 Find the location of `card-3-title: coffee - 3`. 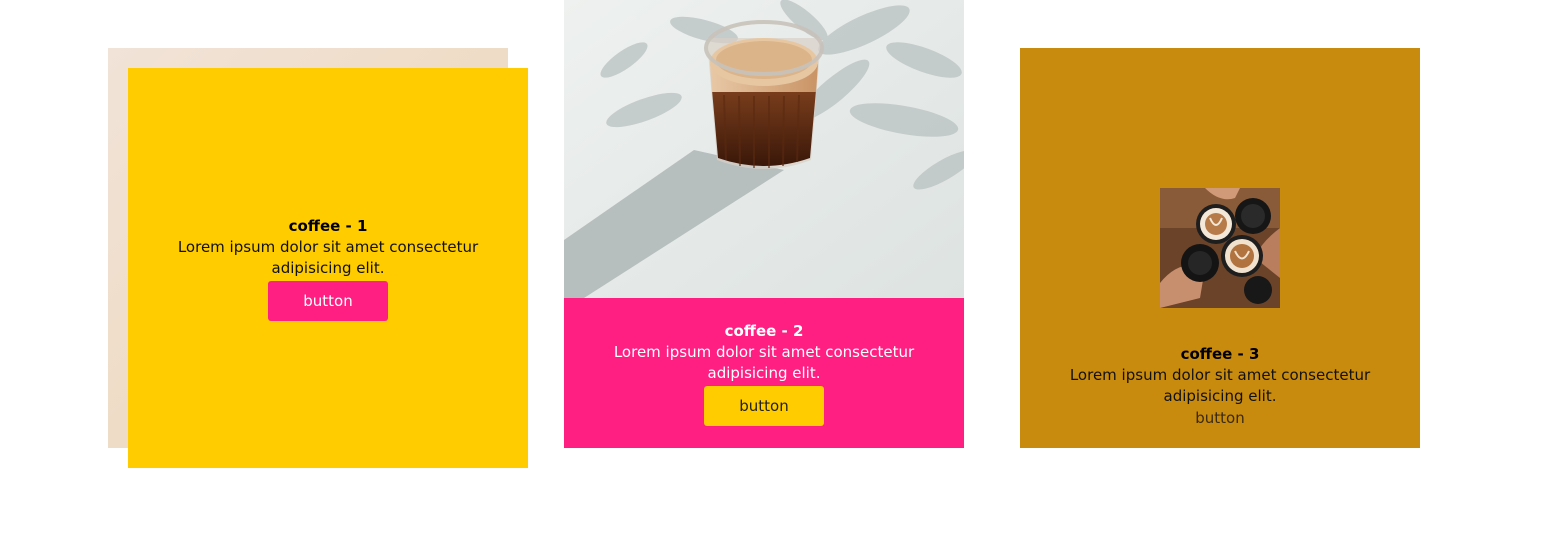

card-3-title: coffee - 3 is located at coordinates (1220, 354).